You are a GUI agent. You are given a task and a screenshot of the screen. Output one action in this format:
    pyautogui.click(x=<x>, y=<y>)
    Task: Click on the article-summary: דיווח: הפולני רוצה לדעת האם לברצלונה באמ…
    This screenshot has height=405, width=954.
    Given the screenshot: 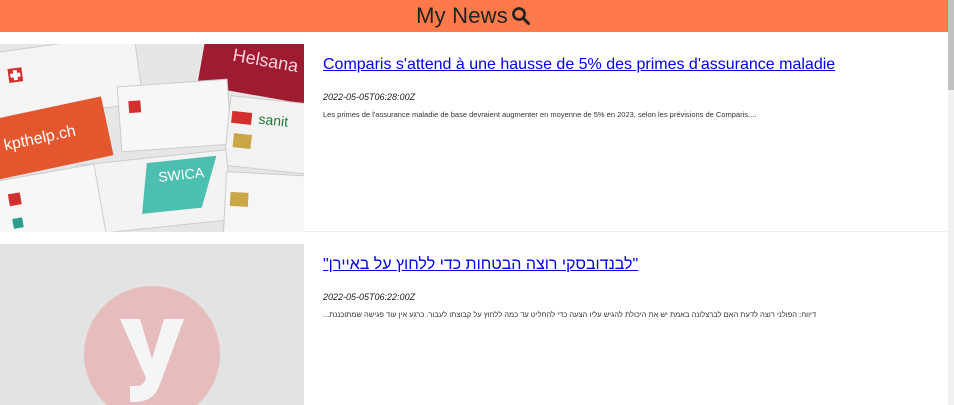 What is the action you would take?
    pyautogui.click(x=570, y=314)
    